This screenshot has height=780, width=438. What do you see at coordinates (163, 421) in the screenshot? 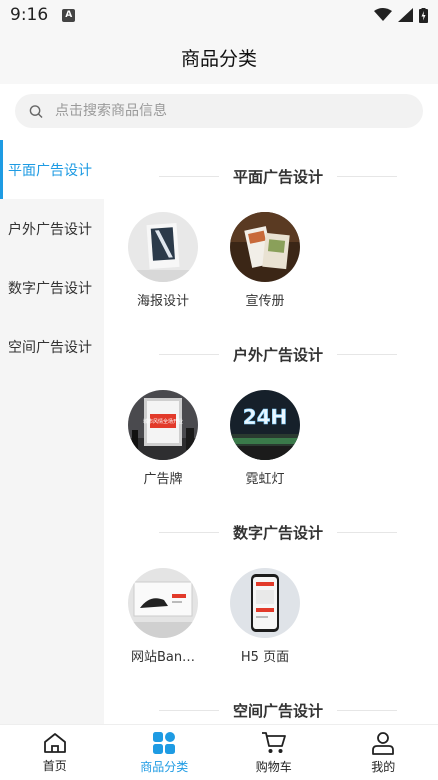
I see `billboard-text: 城市风情全场开业` at bounding box center [163, 421].